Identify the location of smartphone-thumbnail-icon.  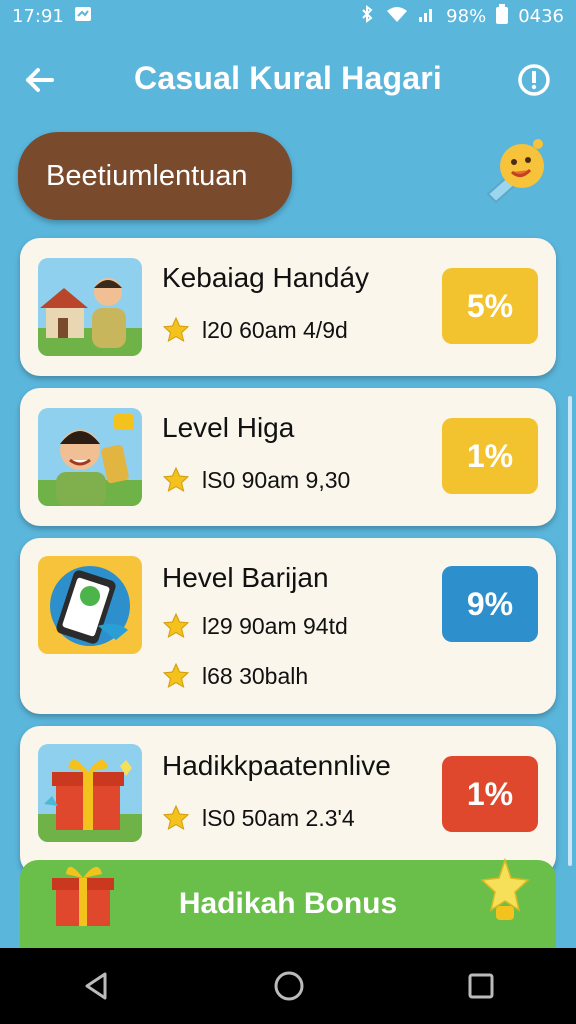
(90, 605).